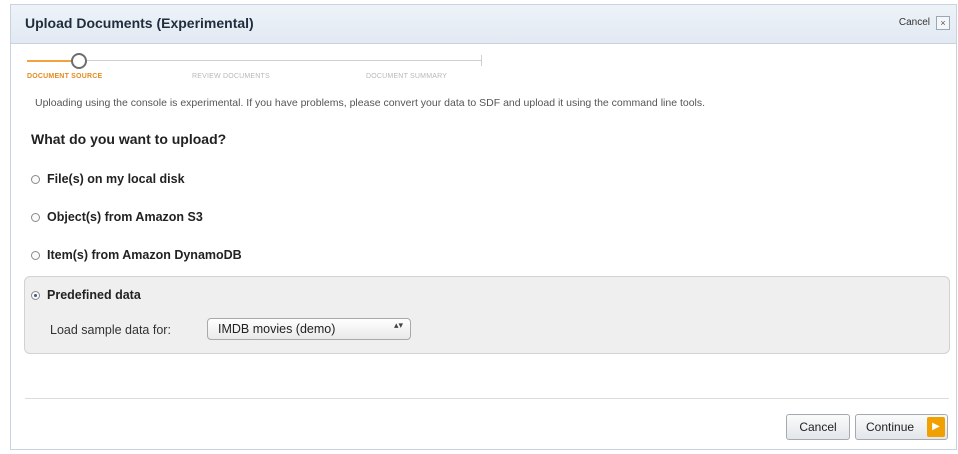 The width and height of the screenshot is (958, 454). I want to click on play-arrow-icon: ▶, so click(936, 427).